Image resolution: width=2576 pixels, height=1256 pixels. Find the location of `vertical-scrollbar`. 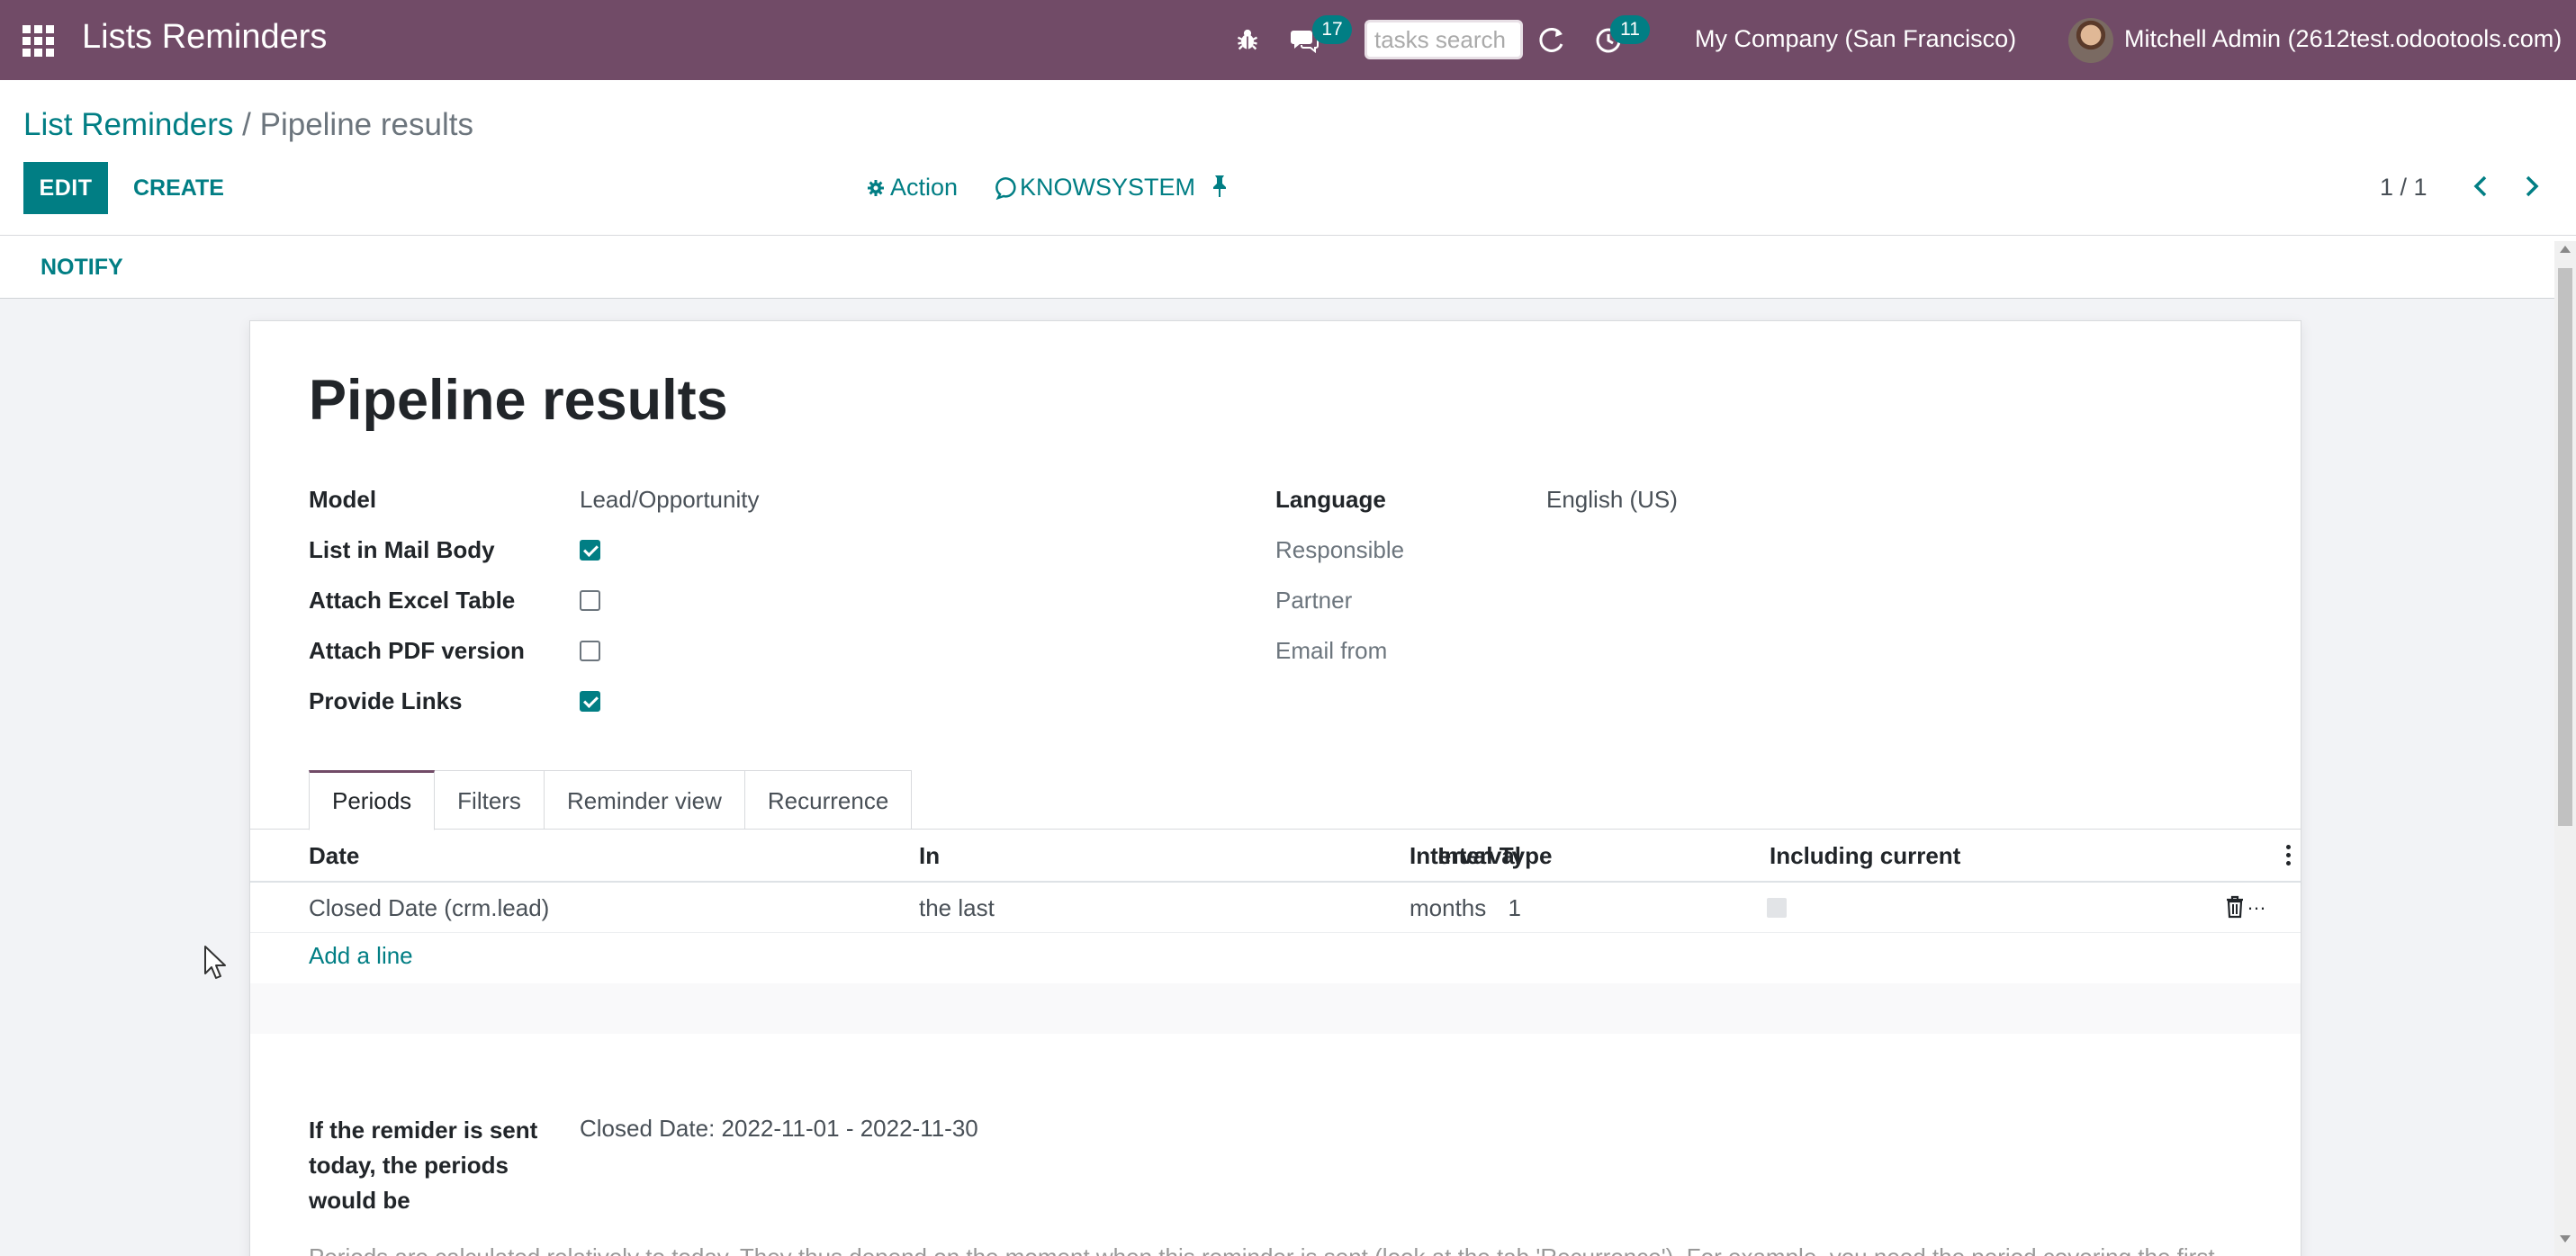

vertical-scrollbar is located at coordinates (2565, 748).